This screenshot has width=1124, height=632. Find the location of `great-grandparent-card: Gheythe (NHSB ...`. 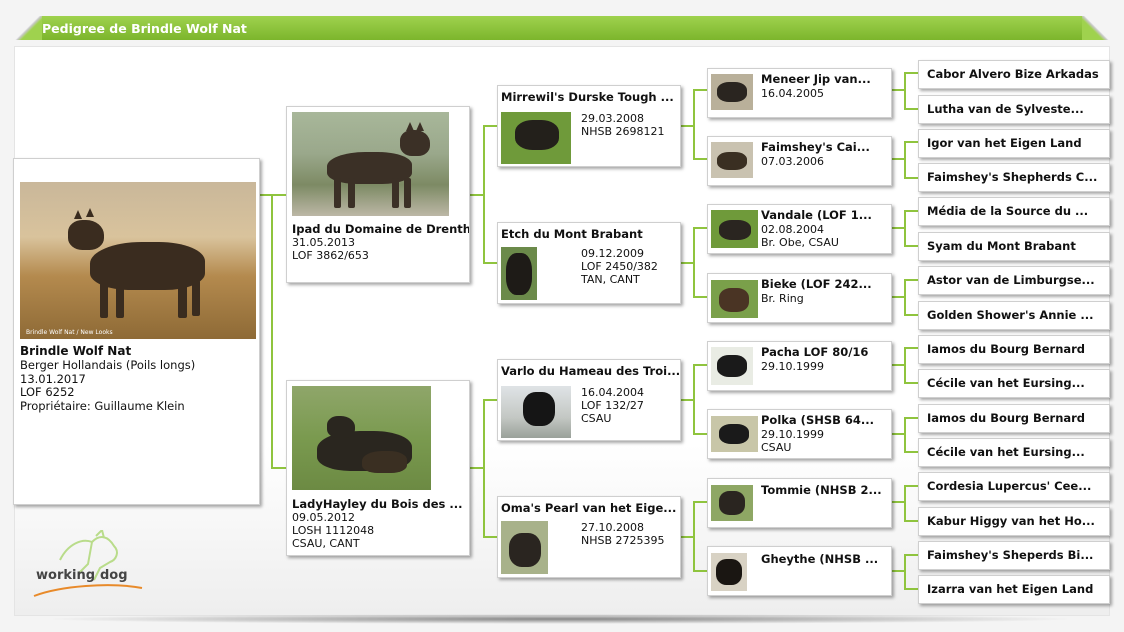

great-grandparent-card: Gheythe (NHSB ... is located at coordinates (799, 571).